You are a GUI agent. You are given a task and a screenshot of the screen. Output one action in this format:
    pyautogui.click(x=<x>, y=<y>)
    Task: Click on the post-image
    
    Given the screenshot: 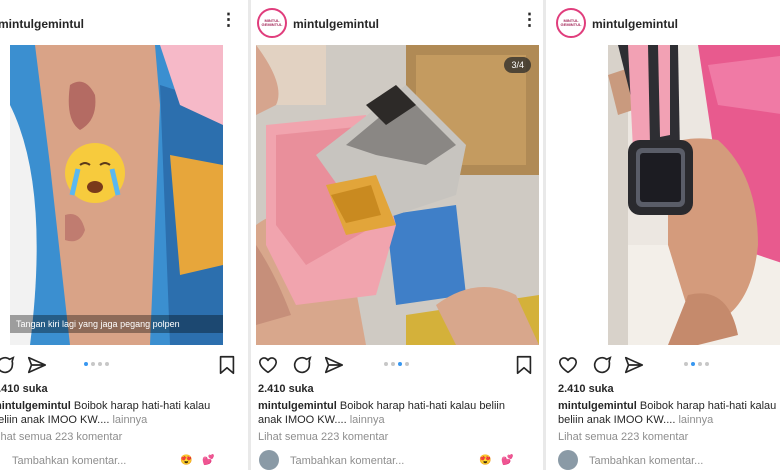 What is the action you would take?
    pyautogui.click(x=694, y=195)
    